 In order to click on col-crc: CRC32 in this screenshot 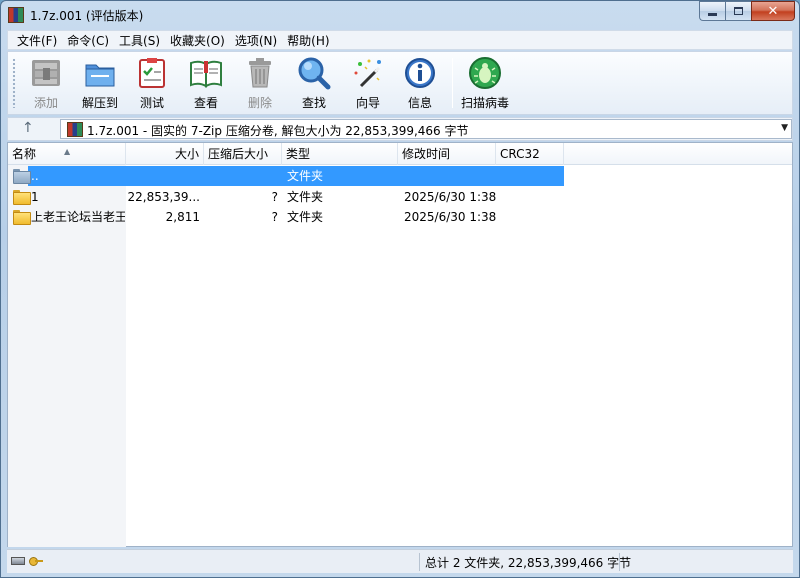, I will do `click(530, 154)`.